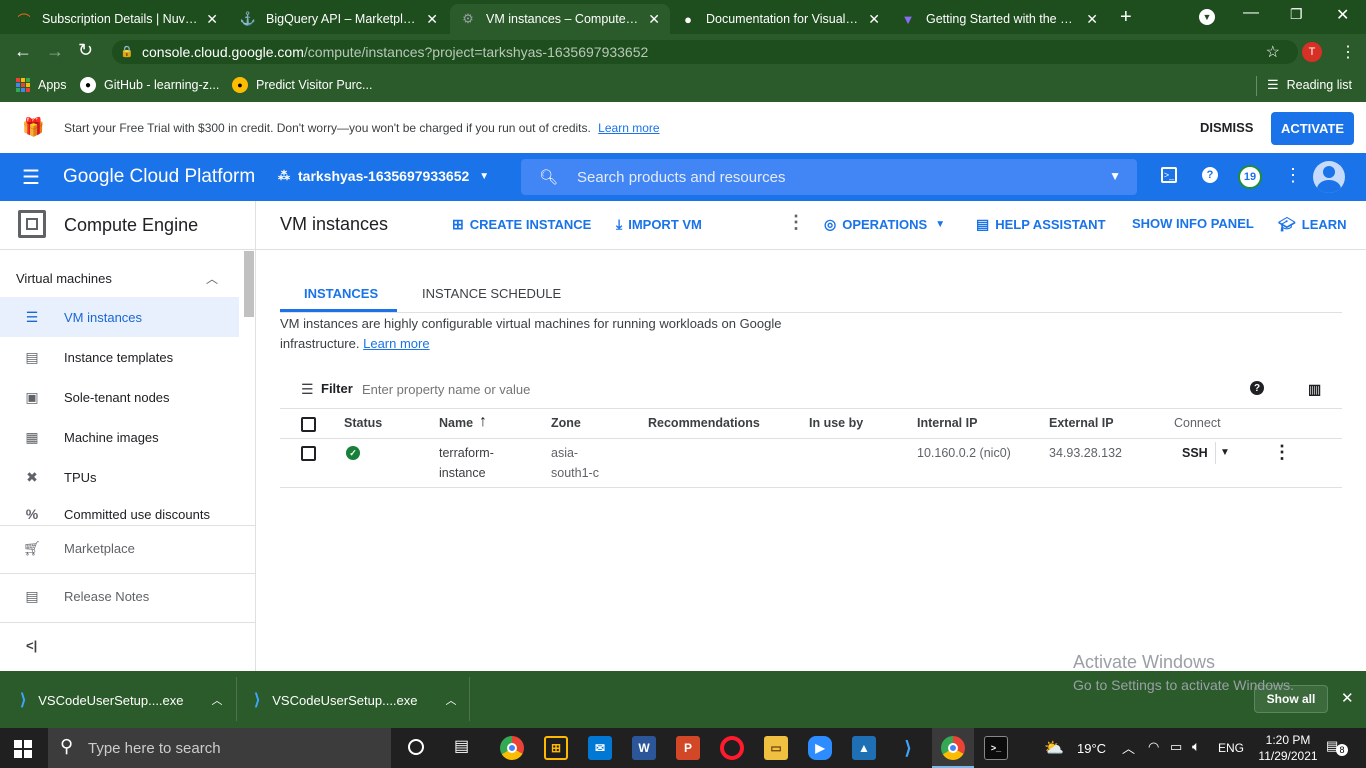  Describe the element at coordinates (884, 224) in the screenshot. I see `operations-button: ◎ OPERATIONS ▼` at that location.